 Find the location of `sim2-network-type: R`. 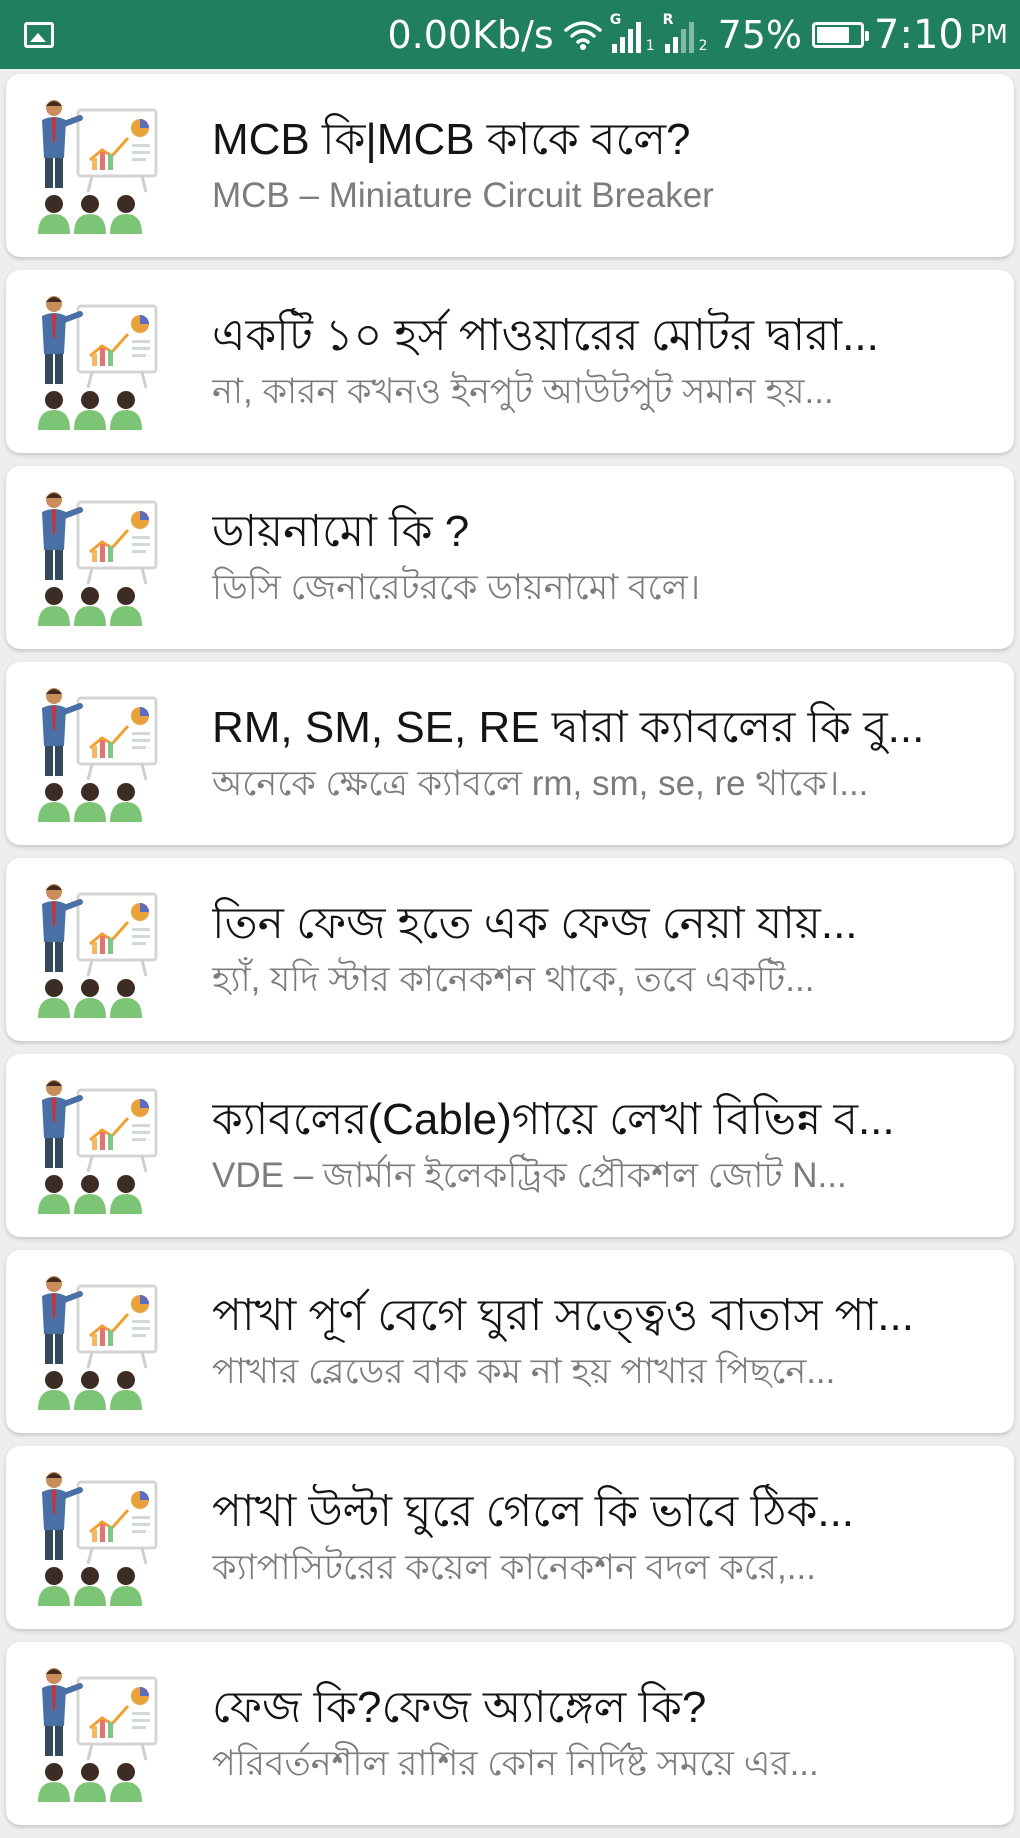

sim2-network-type: R is located at coordinates (668, 19).